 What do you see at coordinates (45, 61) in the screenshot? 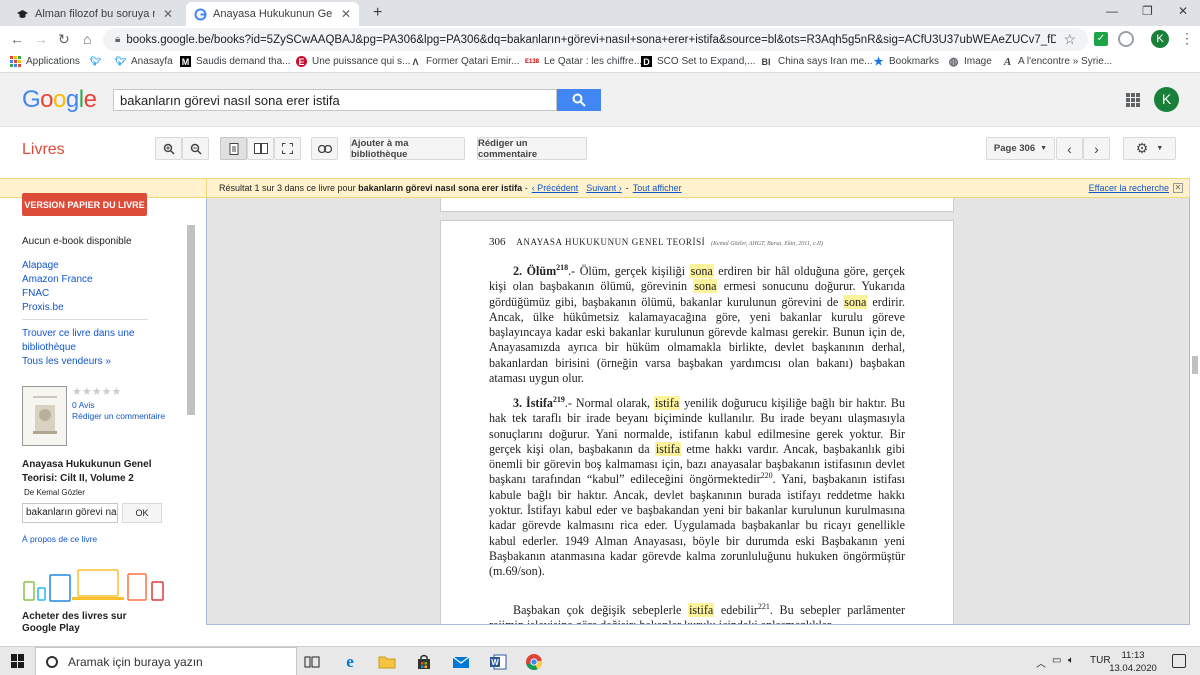
I see `bookmark-applications: Applications` at bounding box center [45, 61].